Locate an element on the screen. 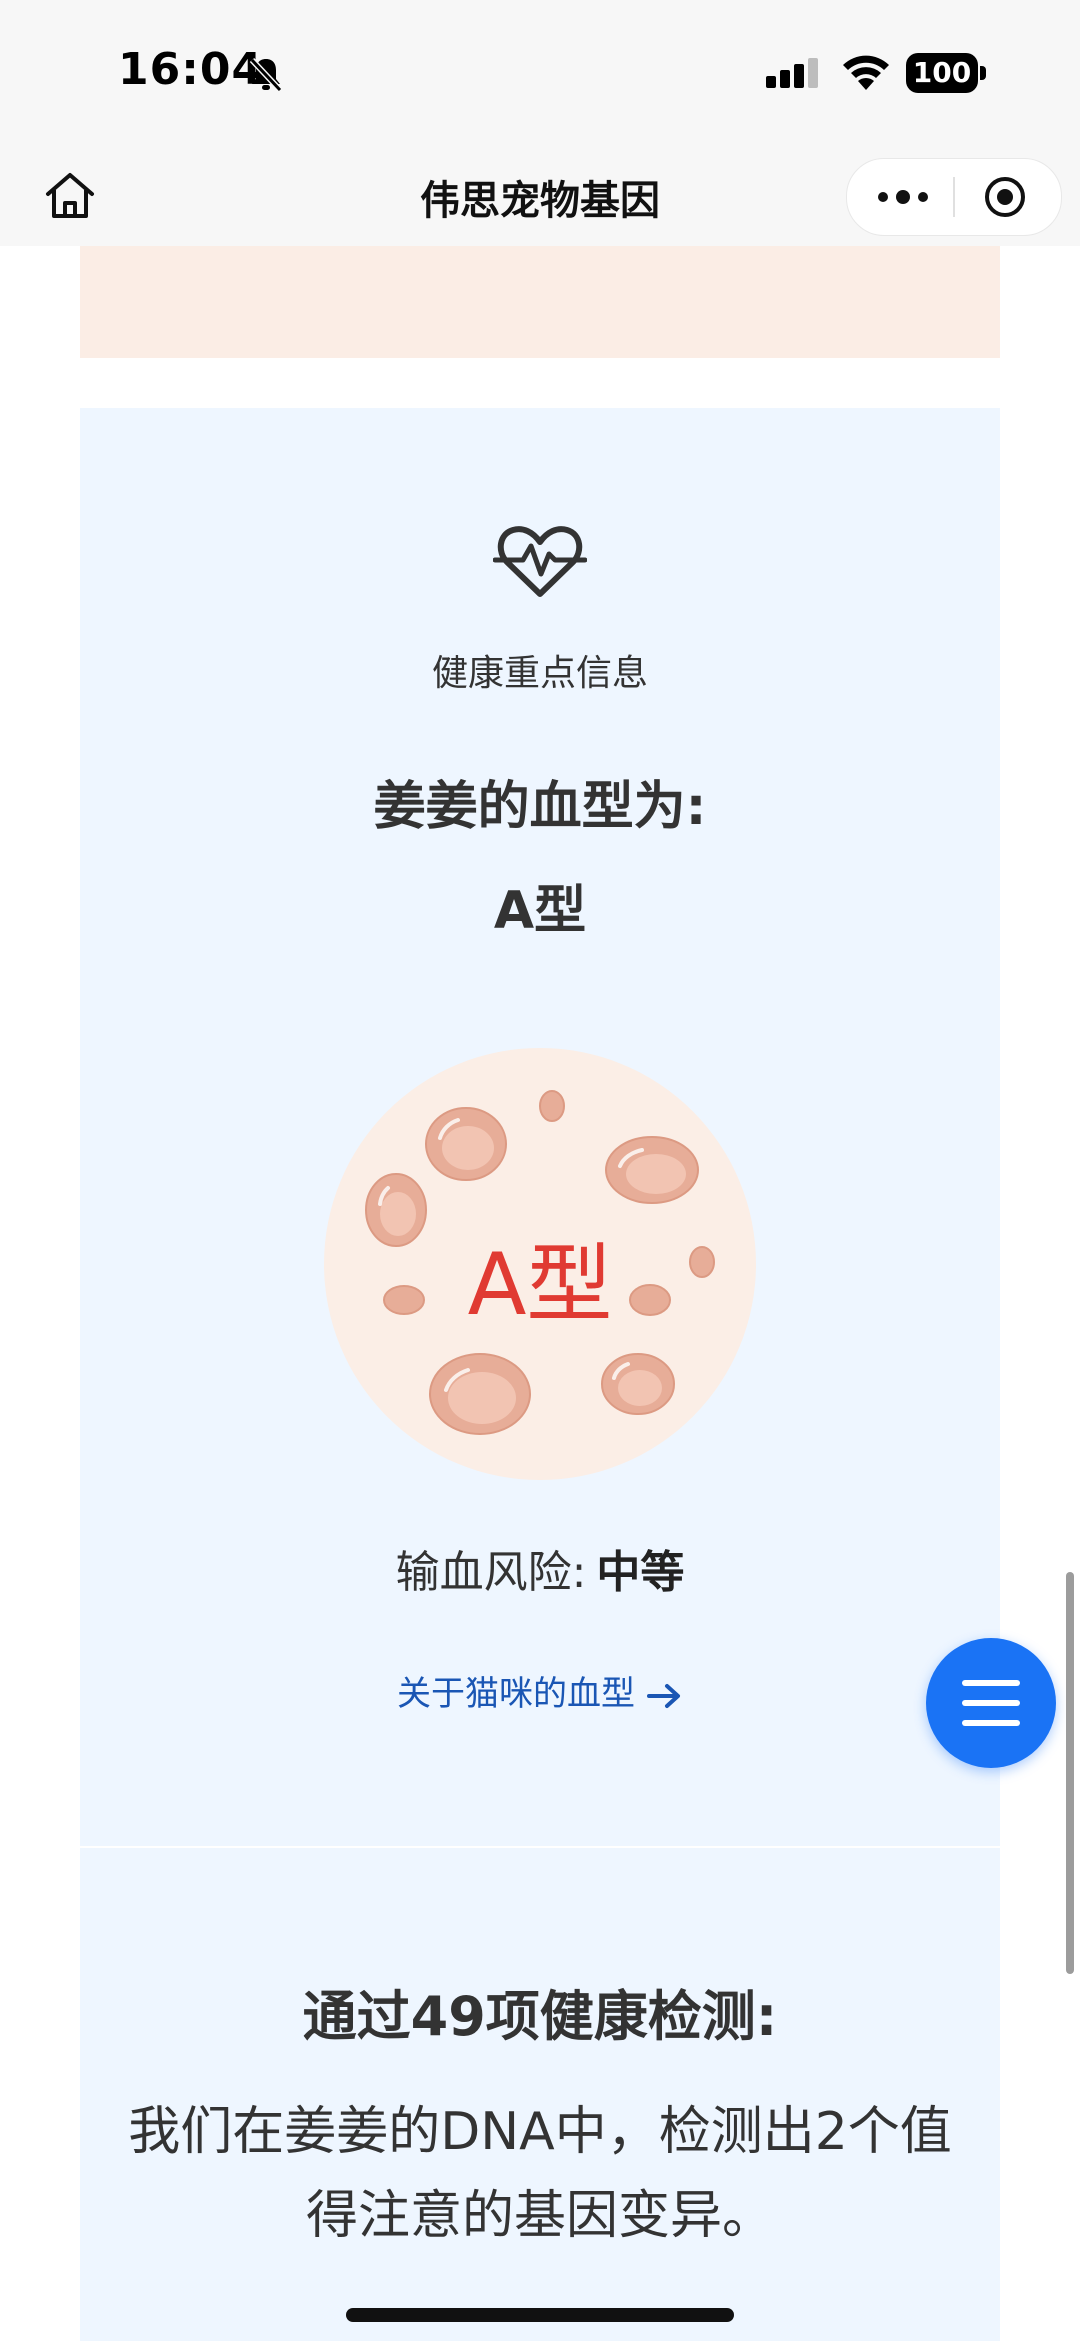 This screenshot has width=1080, height=2341. cat-blood-type-link: 关于猫咪的血型 is located at coordinates (540, 1690).